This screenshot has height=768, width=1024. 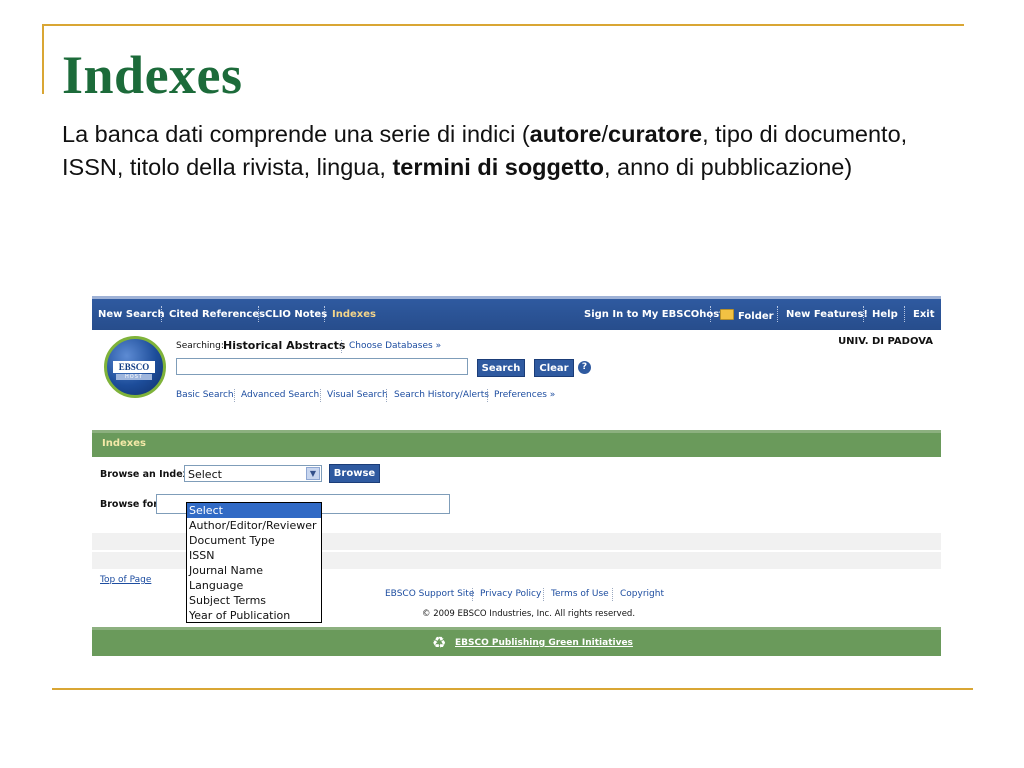 What do you see at coordinates (205, 474) in the screenshot?
I see `index-select-value: Select` at bounding box center [205, 474].